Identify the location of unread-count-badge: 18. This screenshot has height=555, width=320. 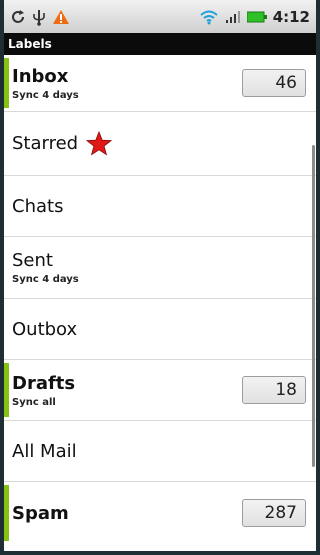
(274, 390).